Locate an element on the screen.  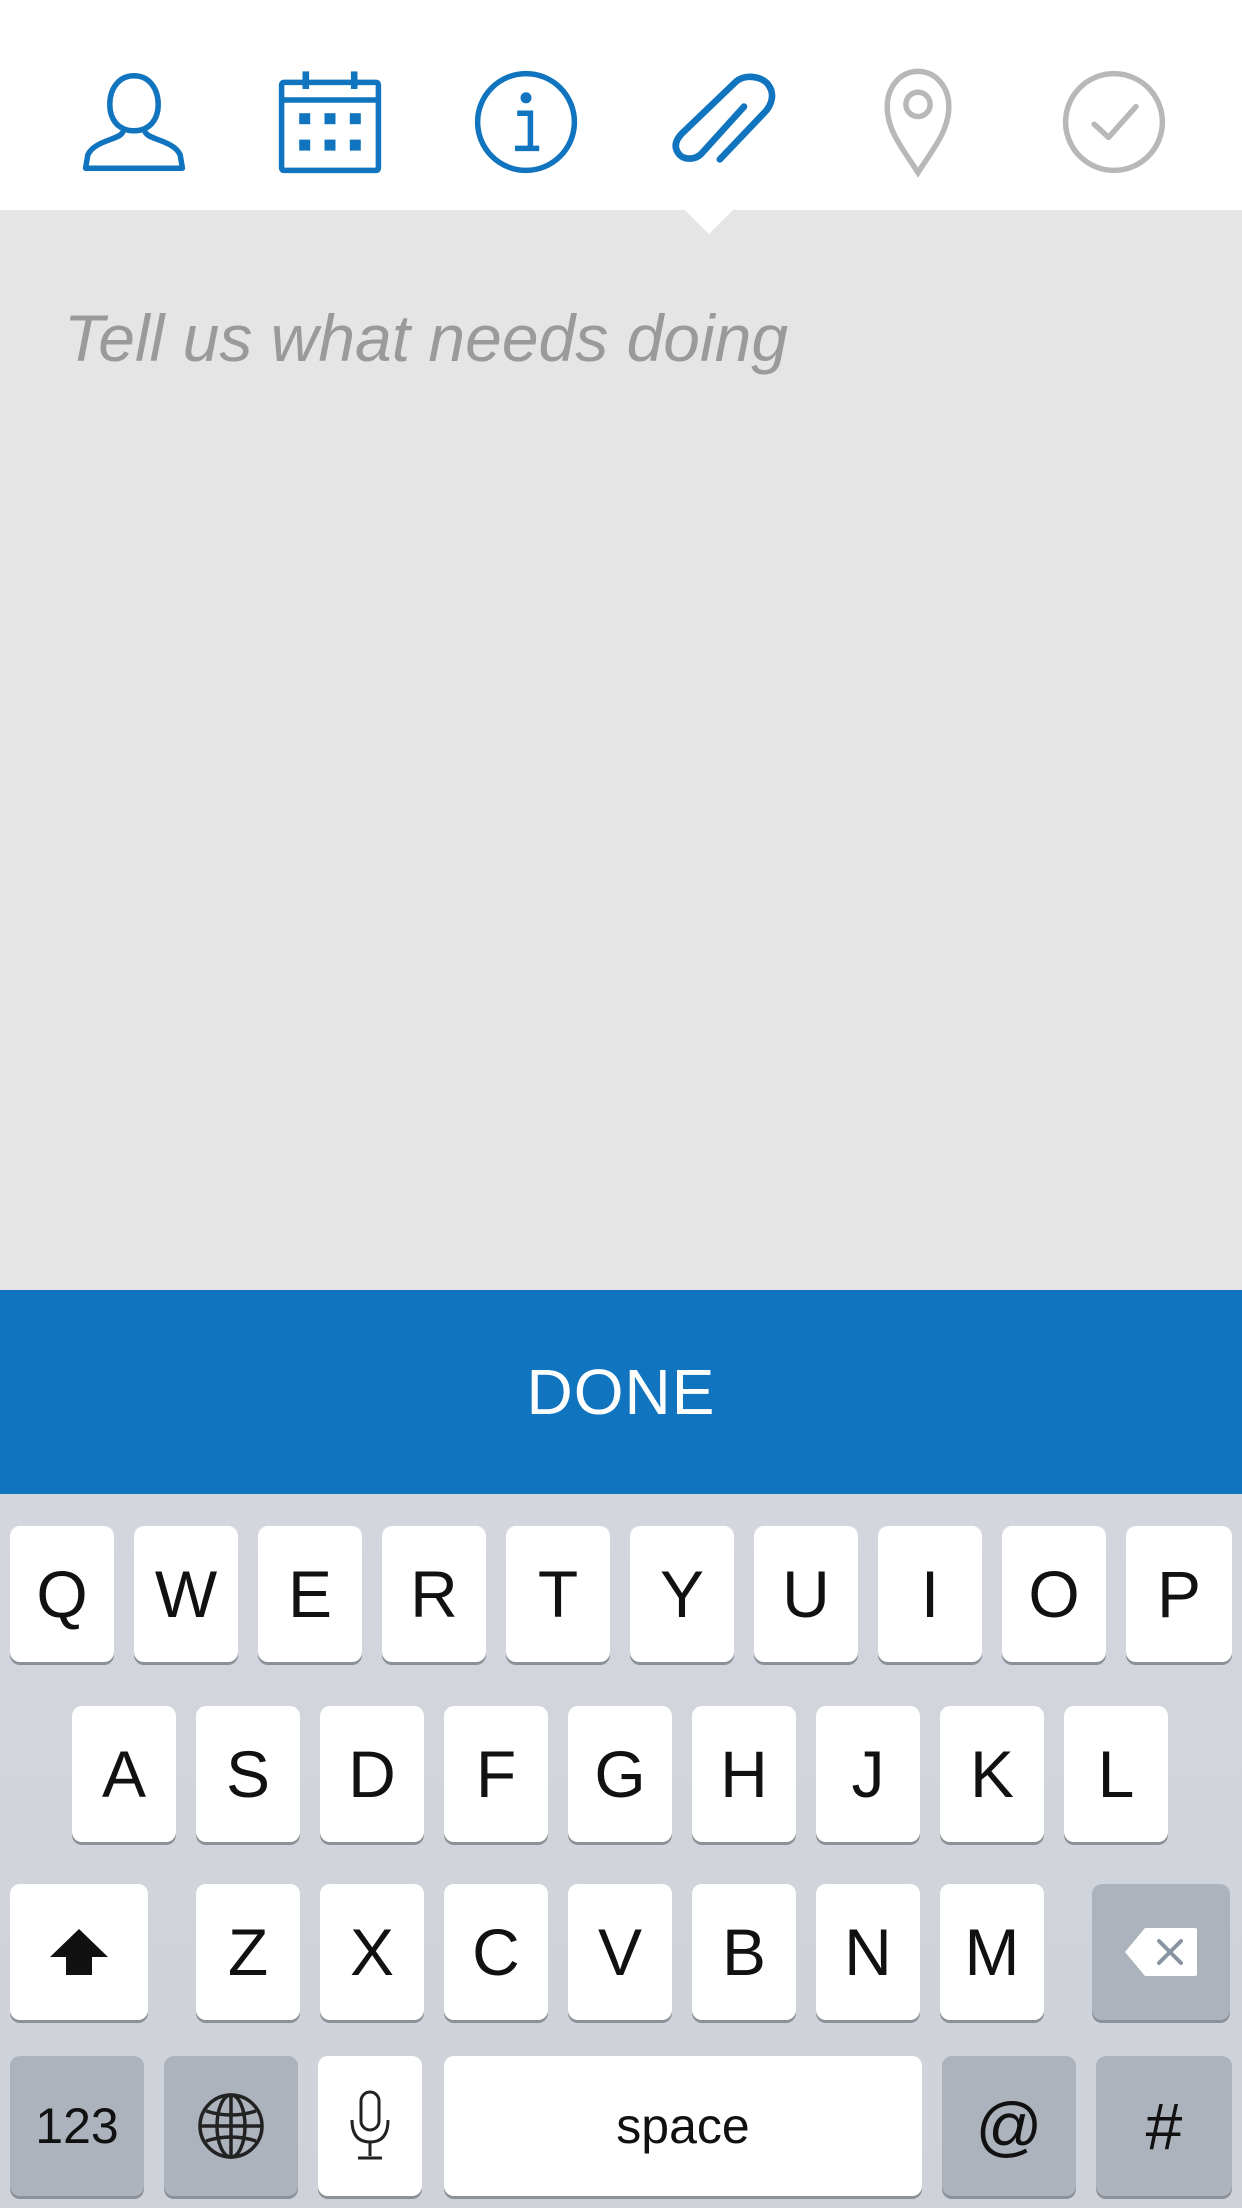
confirm-step-button is located at coordinates (1114, 122).